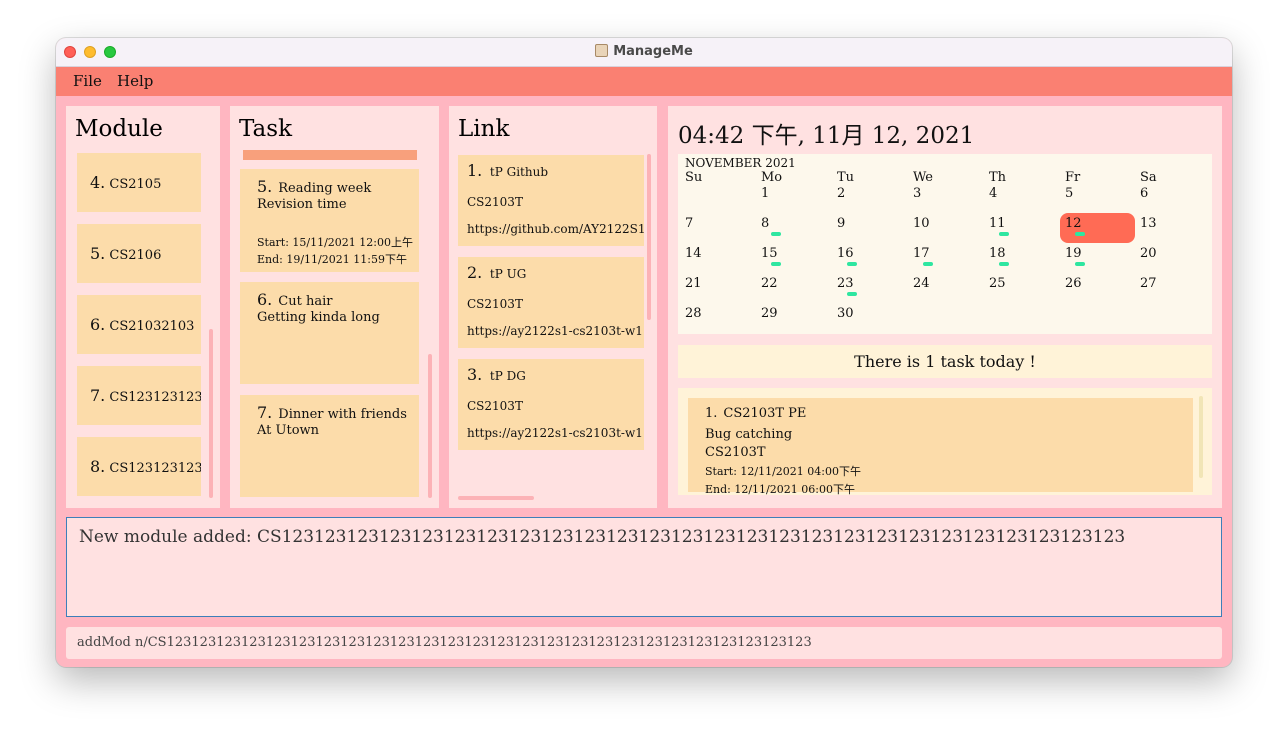 This screenshot has width=1288, height=742. I want to click on today-task-end: End: 12/11/2021 06:00下午, so click(780, 489).